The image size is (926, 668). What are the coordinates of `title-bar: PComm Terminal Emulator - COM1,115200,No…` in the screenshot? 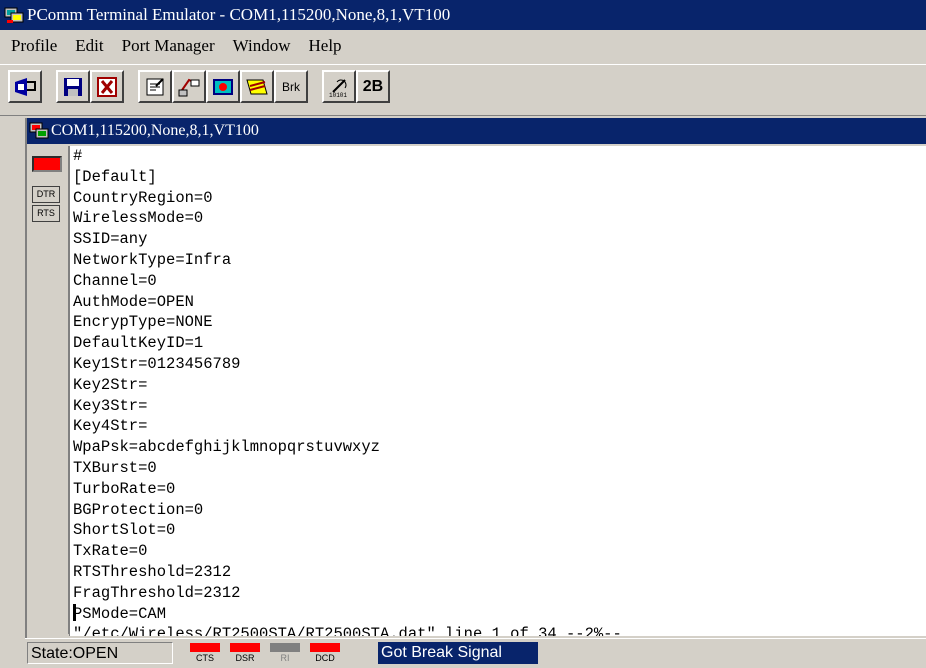 It's located at (463, 15).